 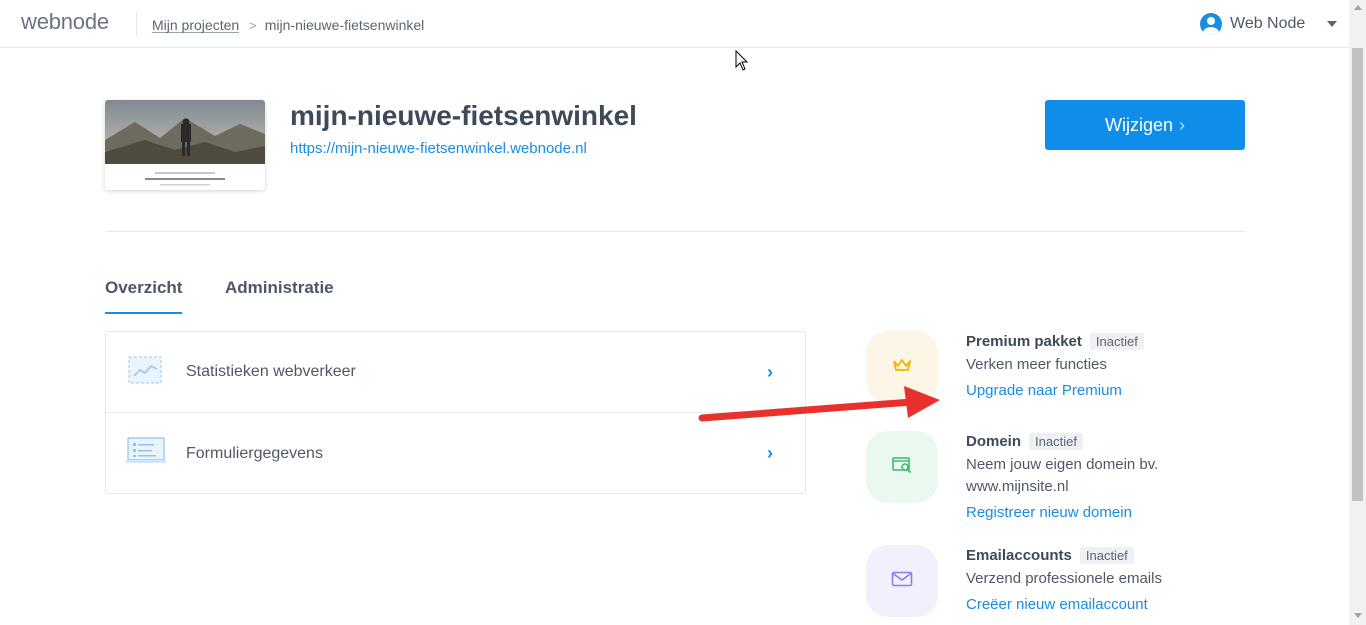 I want to click on breadcrumb-current-project: mijn-nieuwe-fietsenwinkel, so click(x=344, y=25).